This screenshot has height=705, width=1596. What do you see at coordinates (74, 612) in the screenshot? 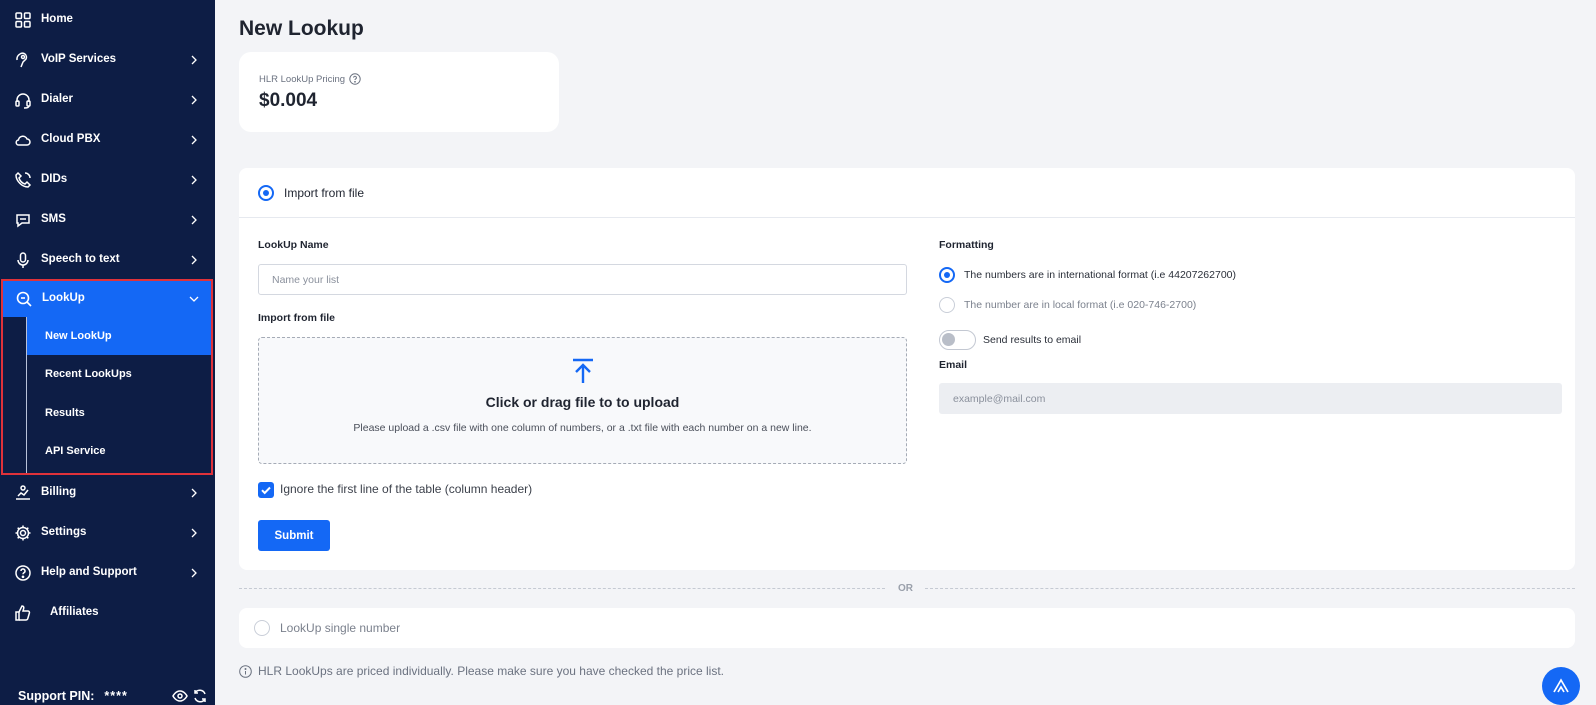
I see `sidebar-item-label: Affiliates` at bounding box center [74, 612].